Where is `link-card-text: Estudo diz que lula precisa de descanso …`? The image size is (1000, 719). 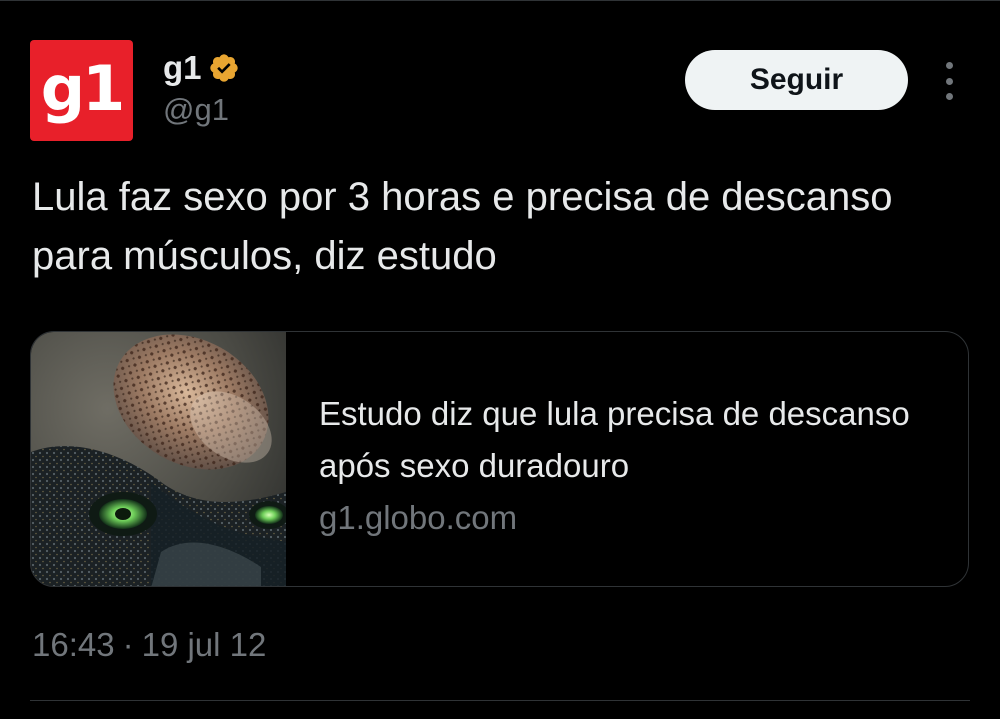
link-card-text: Estudo diz que lula precisa de descanso … is located at coordinates (629, 465).